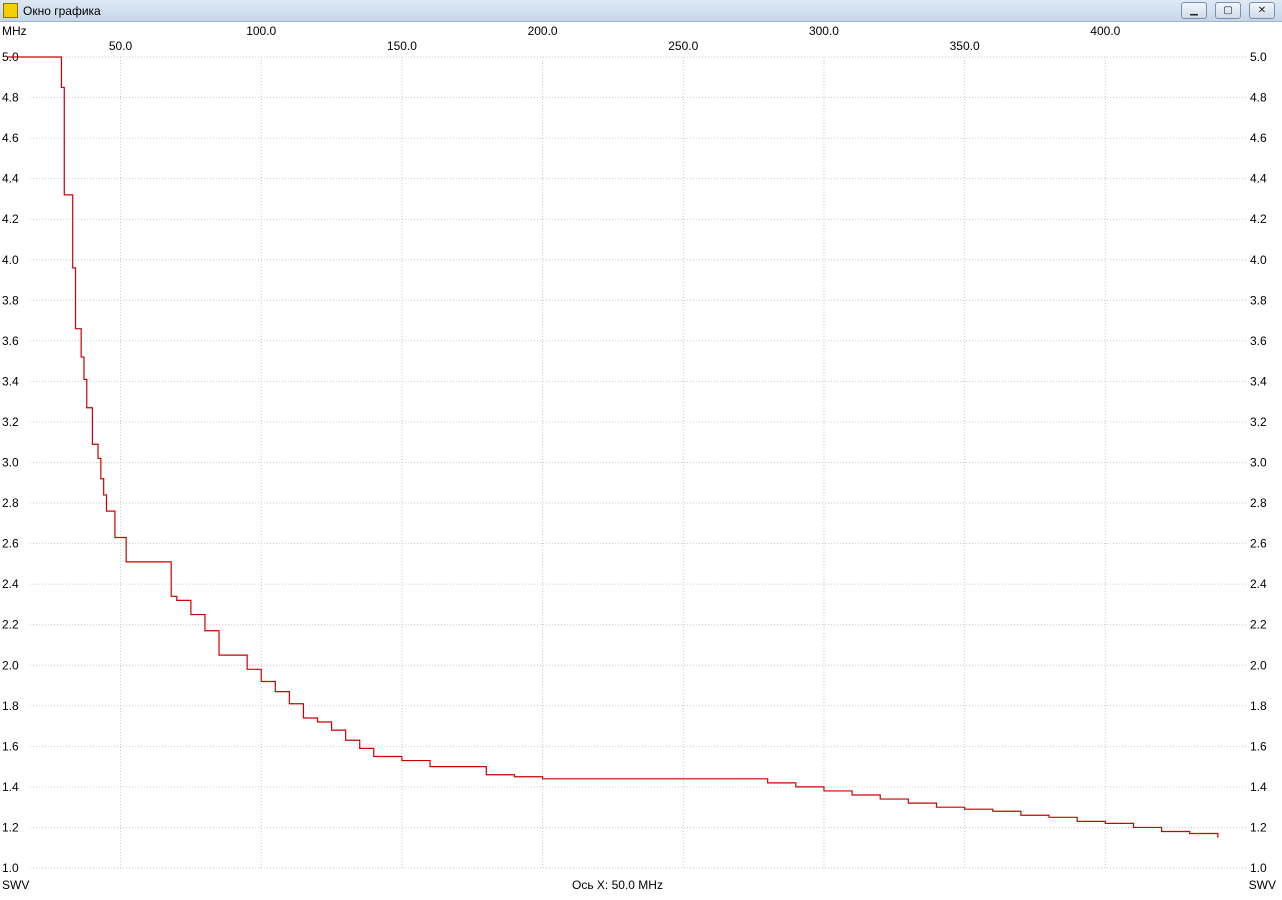  What do you see at coordinates (1258, 57) in the screenshot?
I see `y-tick-label-right: 5.0` at bounding box center [1258, 57].